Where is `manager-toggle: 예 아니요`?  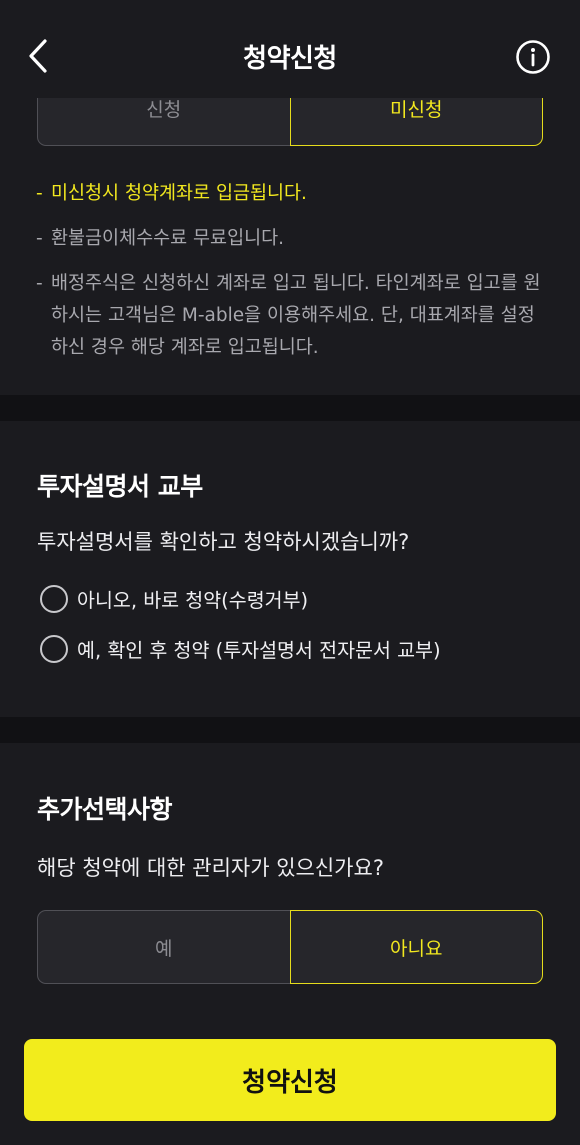 manager-toggle: 예 아니요 is located at coordinates (290, 947).